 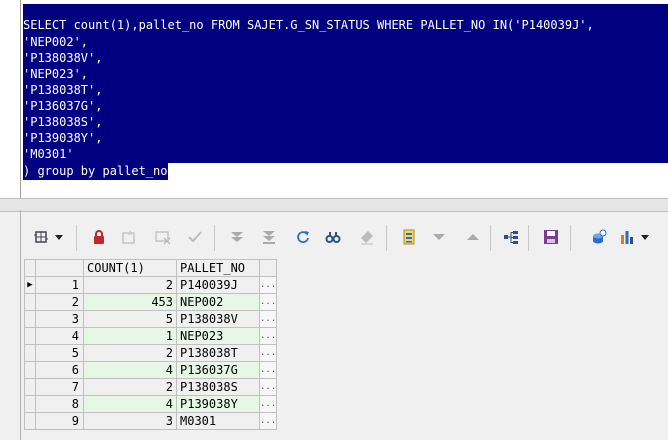 I want to click on row-number: 8, so click(x=59, y=404).